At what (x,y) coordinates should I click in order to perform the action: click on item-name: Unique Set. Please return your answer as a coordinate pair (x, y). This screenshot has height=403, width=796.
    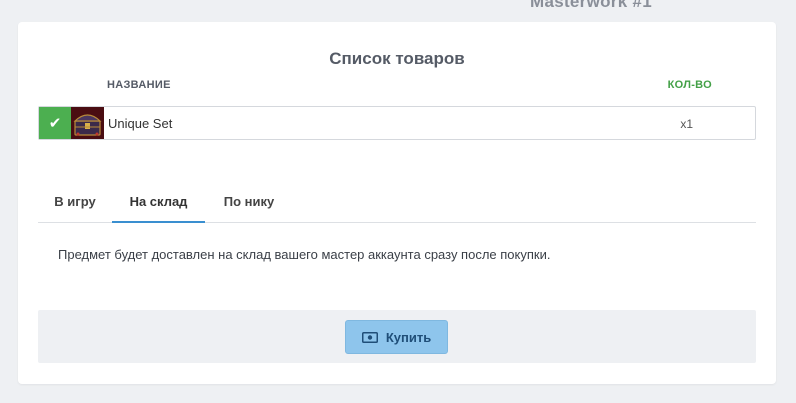
    Looking at the image, I should click on (140, 123).